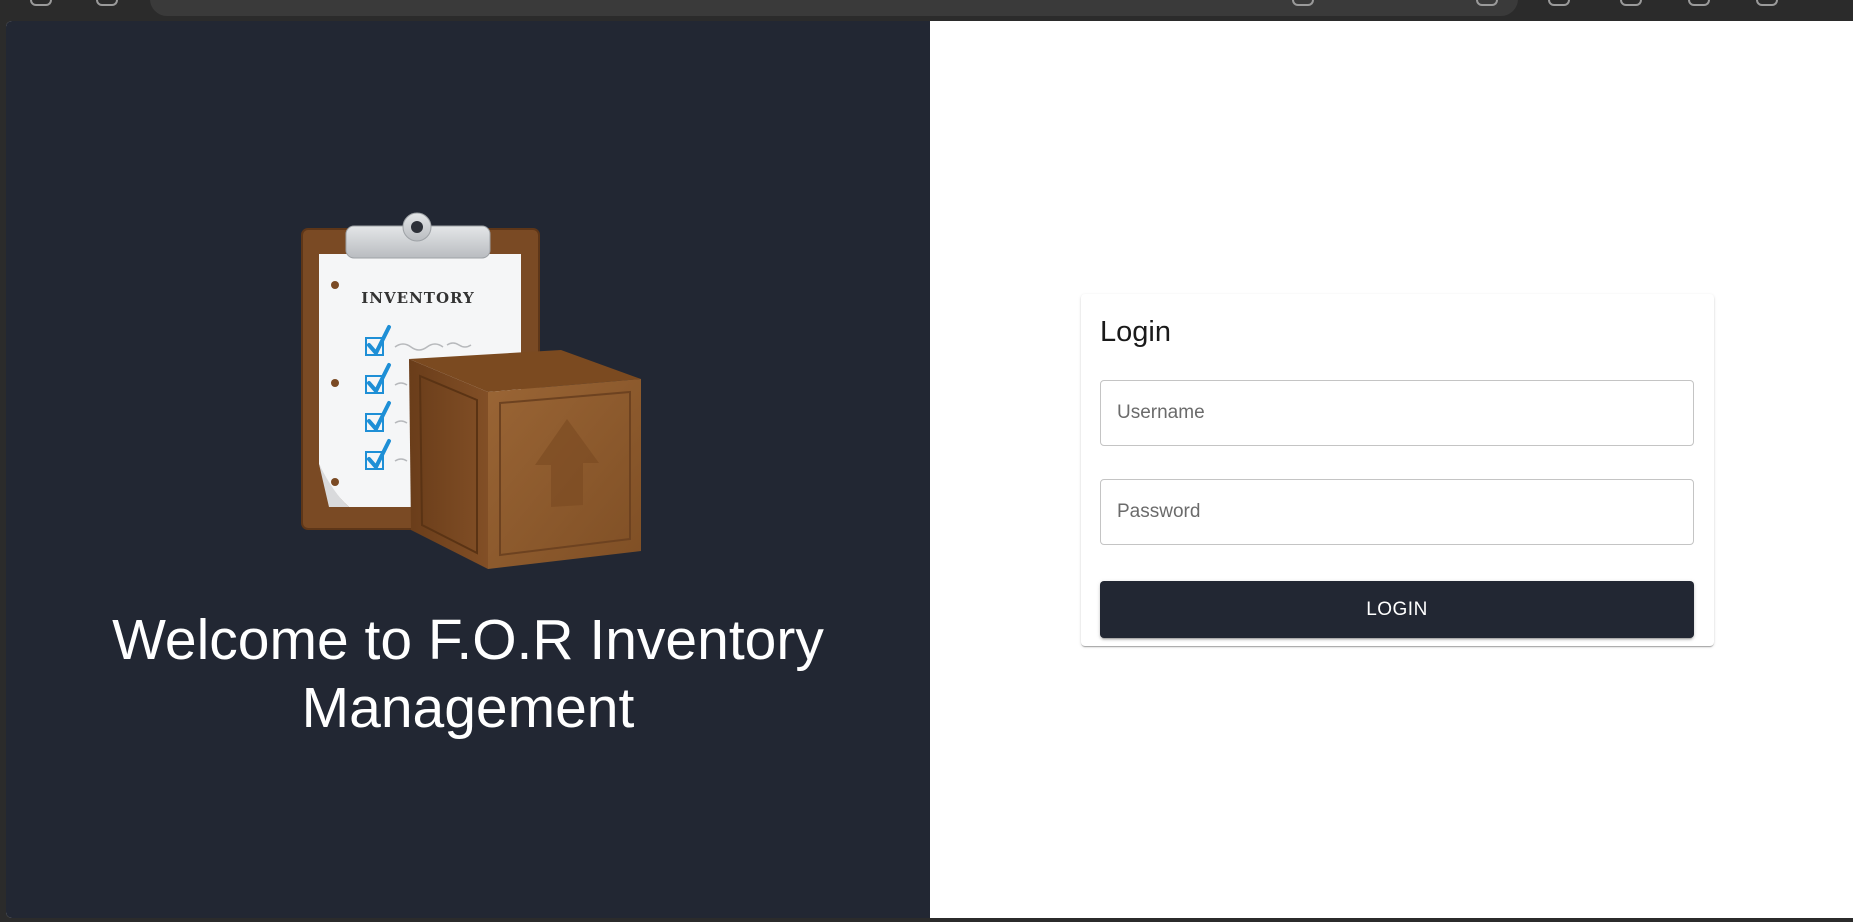 The width and height of the screenshot is (1853, 922). Describe the element at coordinates (417, 298) in the screenshot. I see `clipboard-label: INVENTORY` at that location.